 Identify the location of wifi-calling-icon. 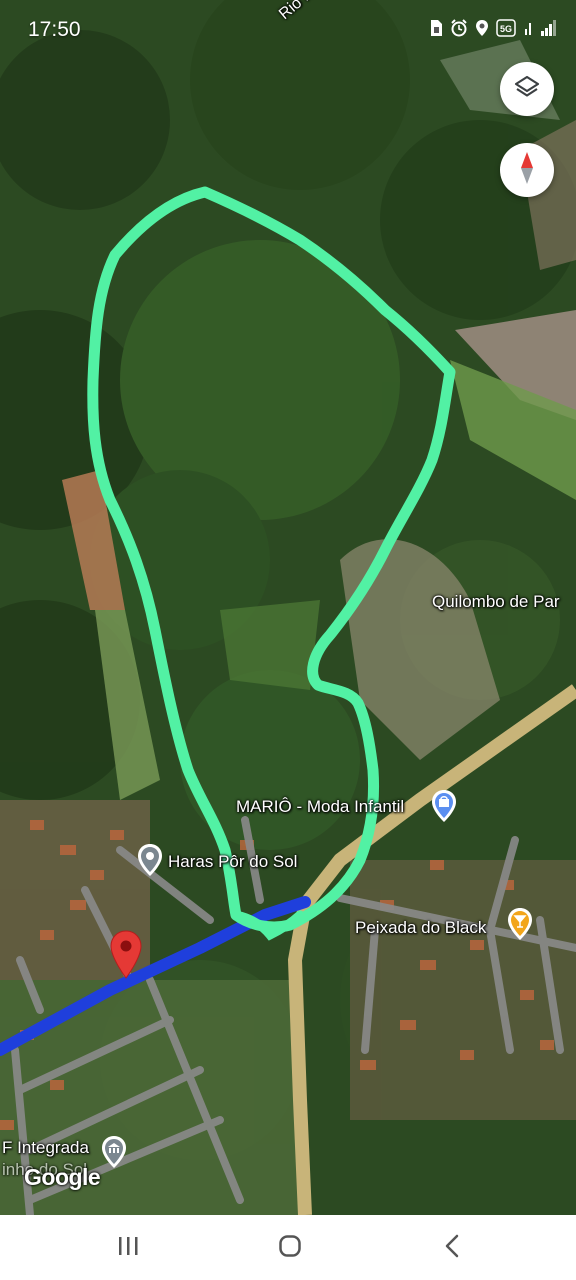
(528, 30).